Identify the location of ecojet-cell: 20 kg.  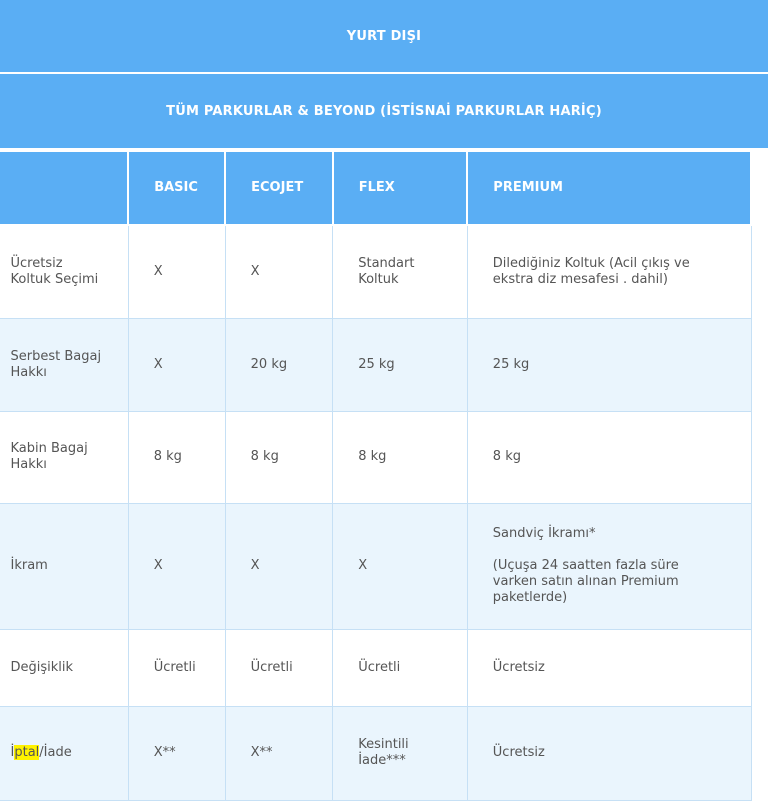
(279, 364).